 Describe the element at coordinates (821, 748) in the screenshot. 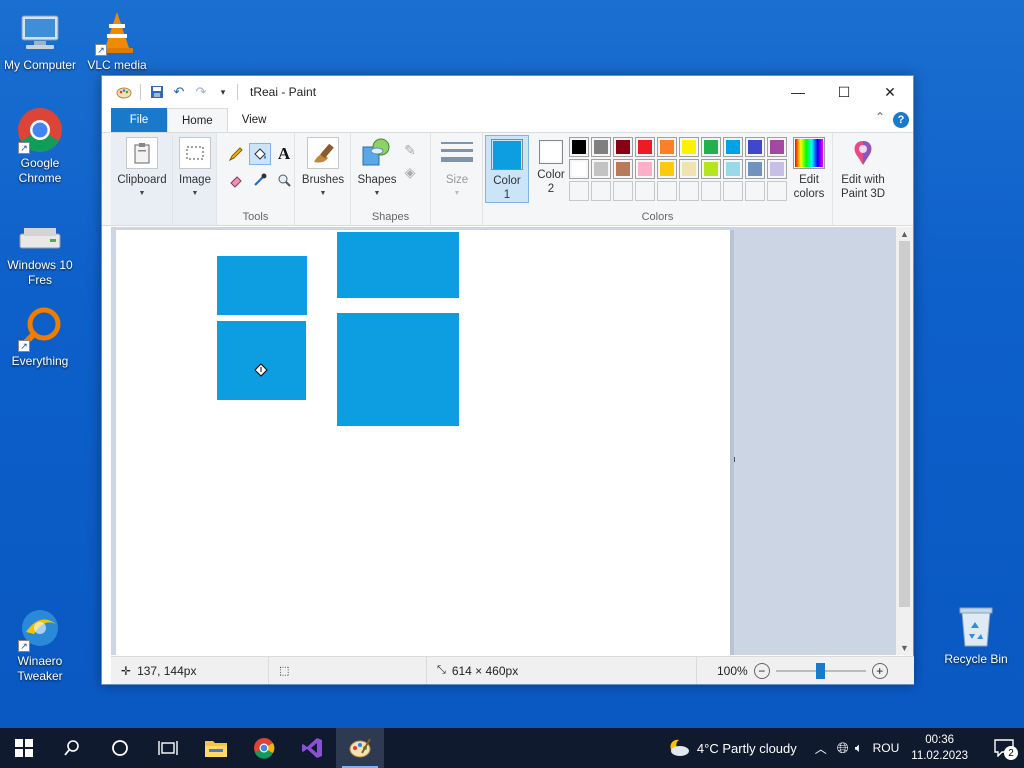

I see `chevron-up-icon: ︿` at that location.